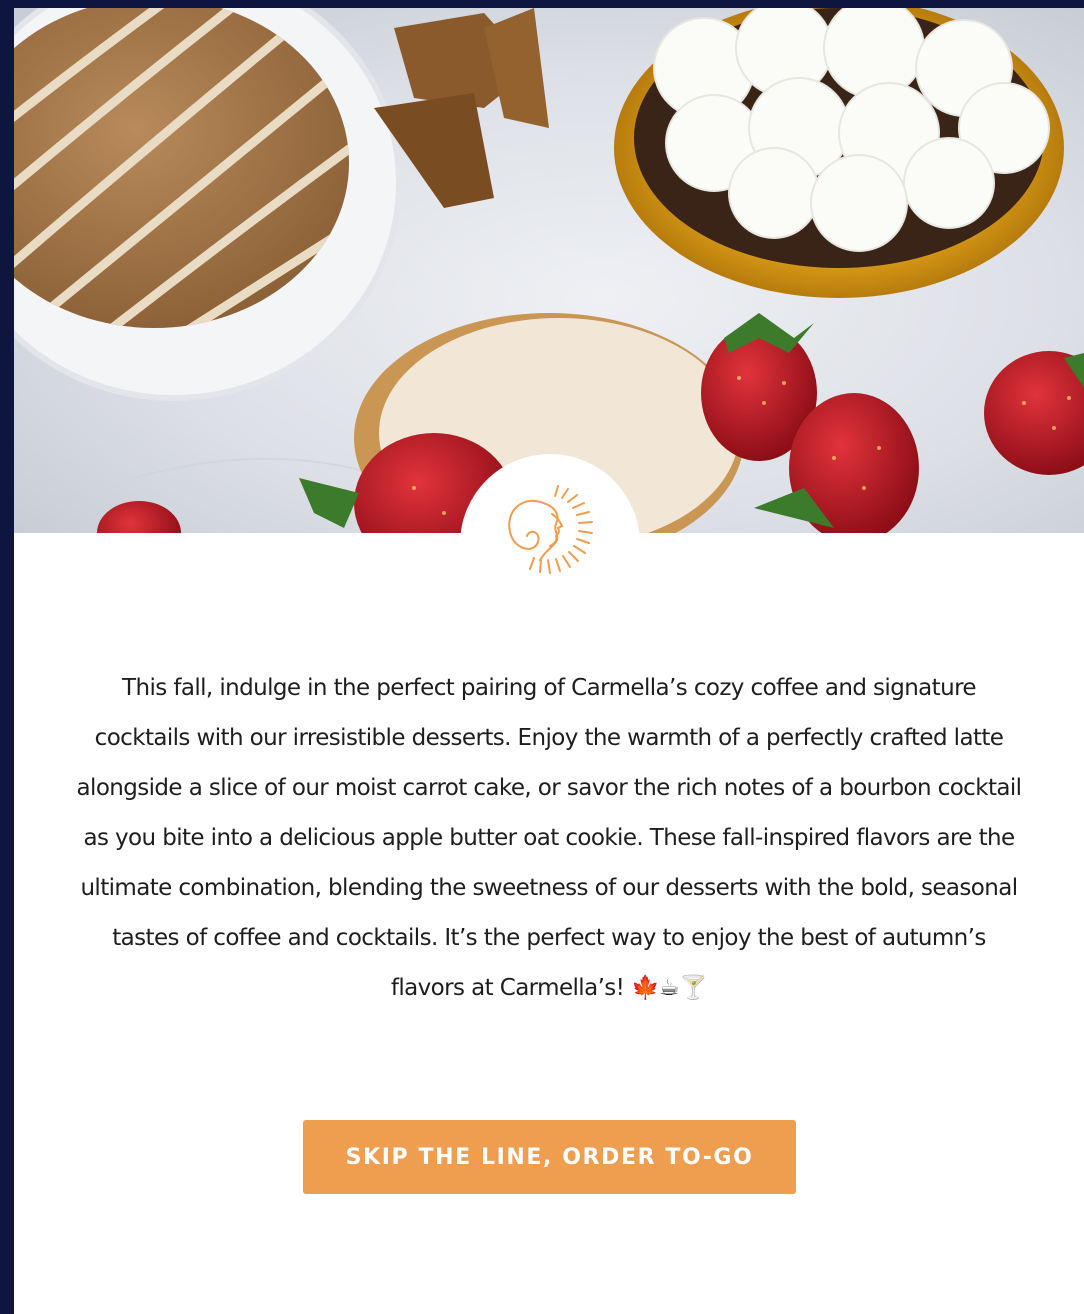 This screenshot has height=1314, width=1084. Describe the element at coordinates (550, 529) in the screenshot. I see `carmellas-sun-logo-icon` at that location.